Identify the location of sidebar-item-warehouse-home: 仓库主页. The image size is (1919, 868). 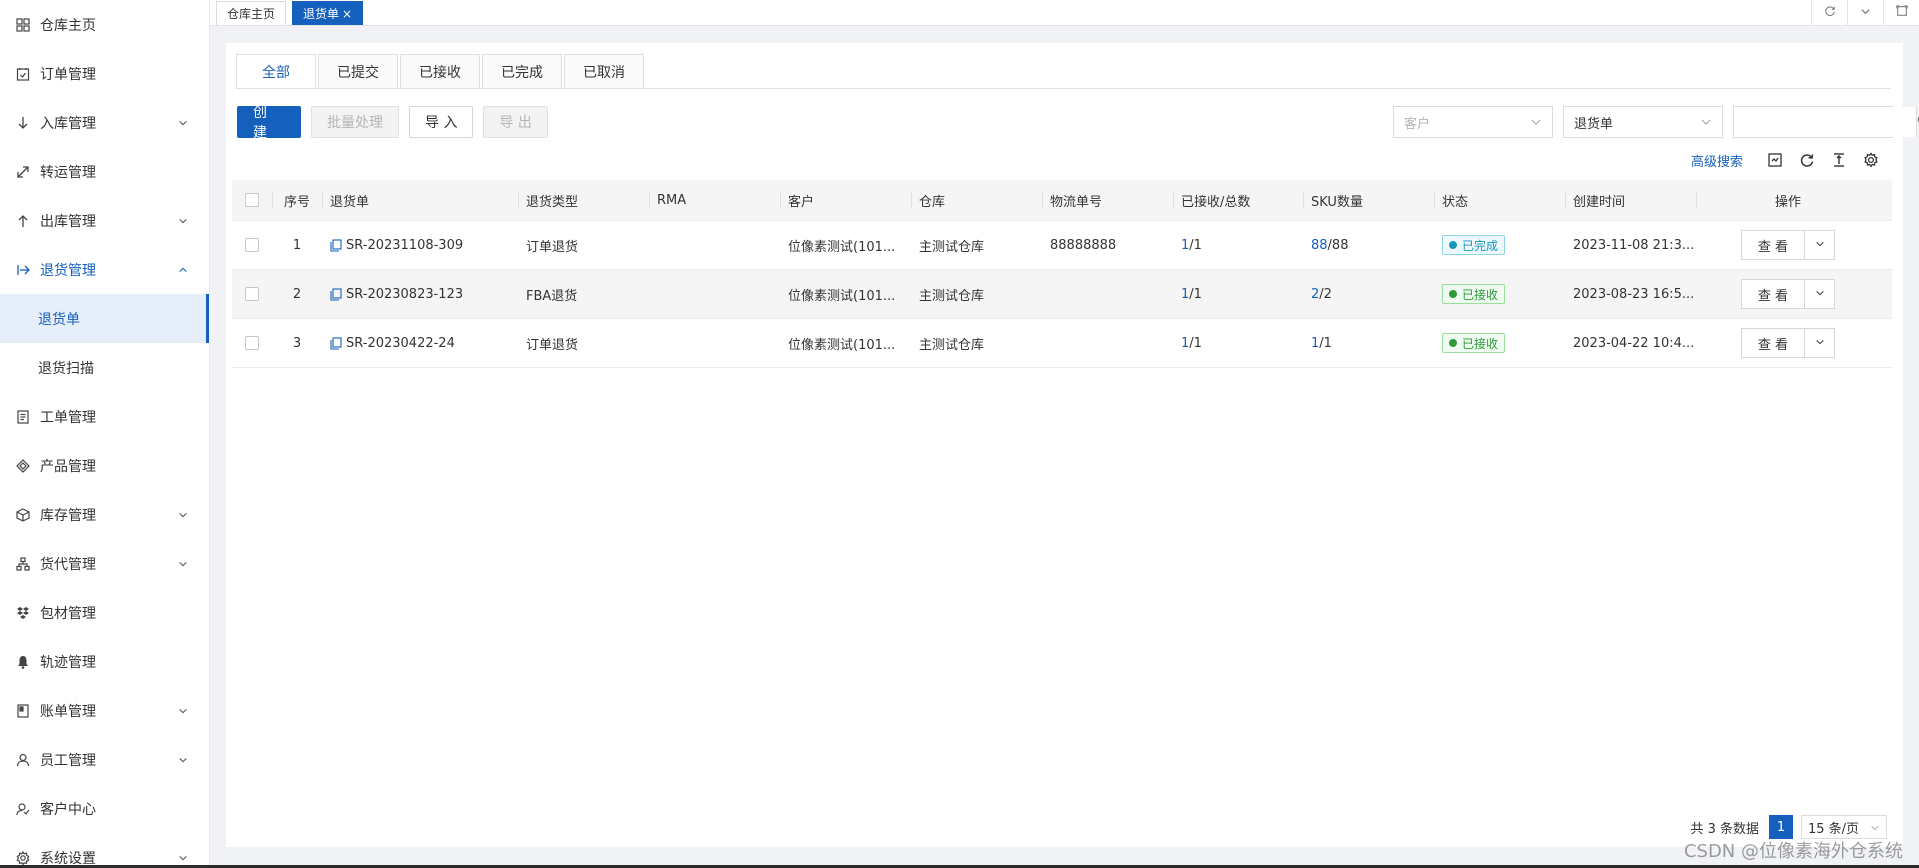
(104, 24).